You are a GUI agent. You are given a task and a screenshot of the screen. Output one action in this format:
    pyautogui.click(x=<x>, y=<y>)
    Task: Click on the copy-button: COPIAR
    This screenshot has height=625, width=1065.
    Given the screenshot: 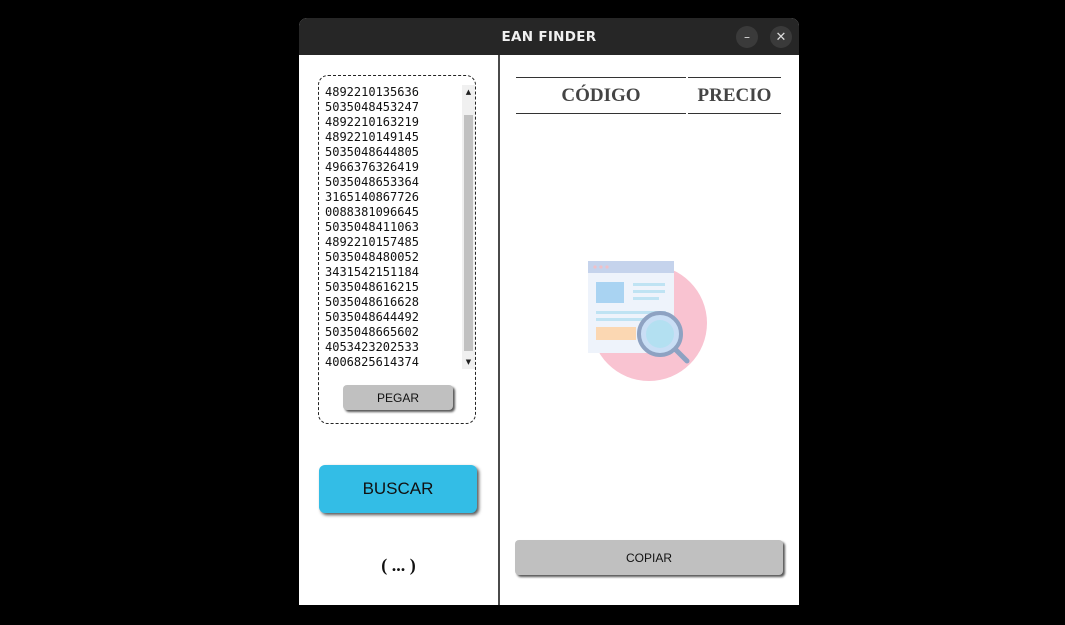 What is the action you would take?
    pyautogui.click(x=649, y=557)
    